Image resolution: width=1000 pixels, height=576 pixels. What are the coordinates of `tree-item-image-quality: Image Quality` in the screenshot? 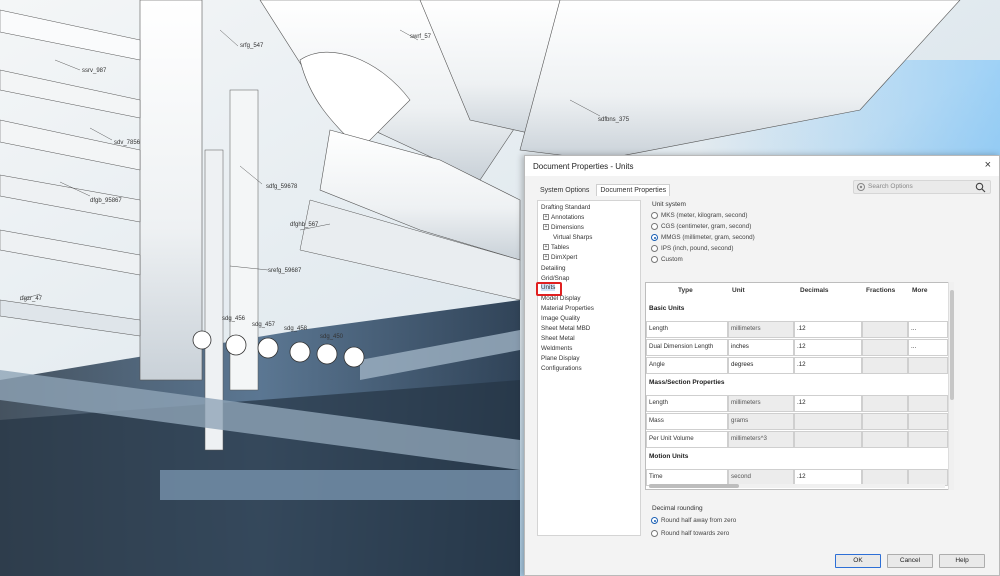 It's located at (560, 318).